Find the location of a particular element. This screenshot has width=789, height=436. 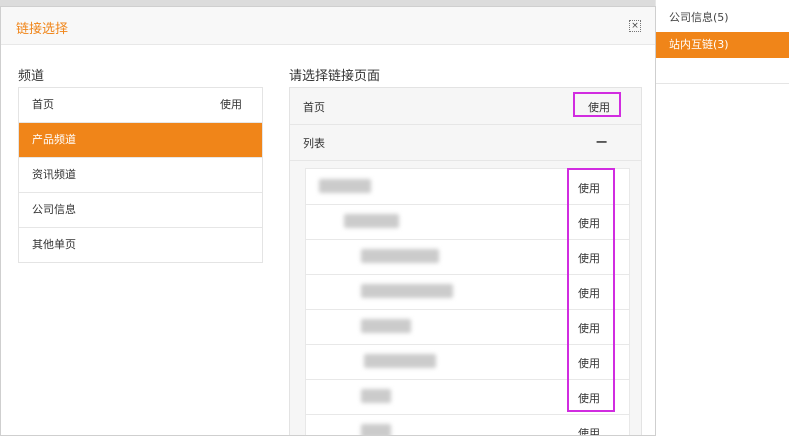

page-row-label: 首页 is located at coordinates (314, 107).